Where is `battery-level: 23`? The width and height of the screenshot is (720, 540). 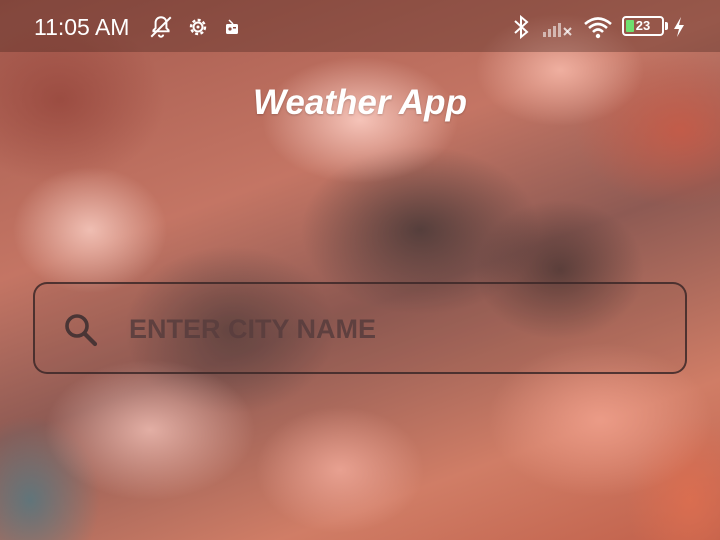 battery-level: 23 is located at coordinates (643, 25).